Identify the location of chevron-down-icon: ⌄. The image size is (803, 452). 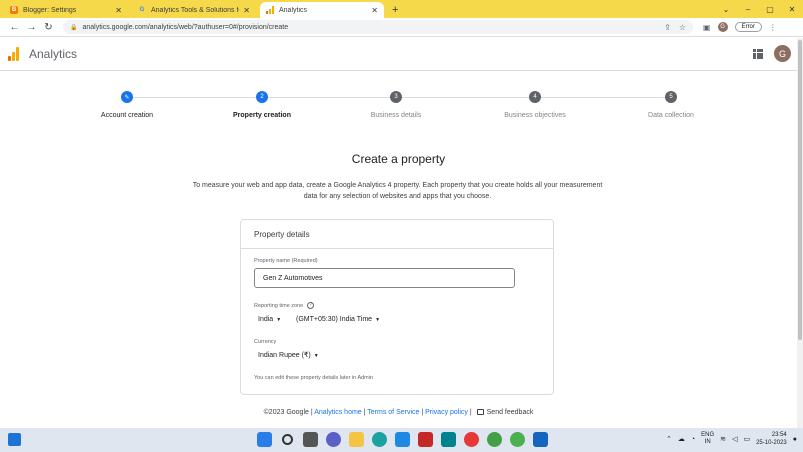
(726, 9).